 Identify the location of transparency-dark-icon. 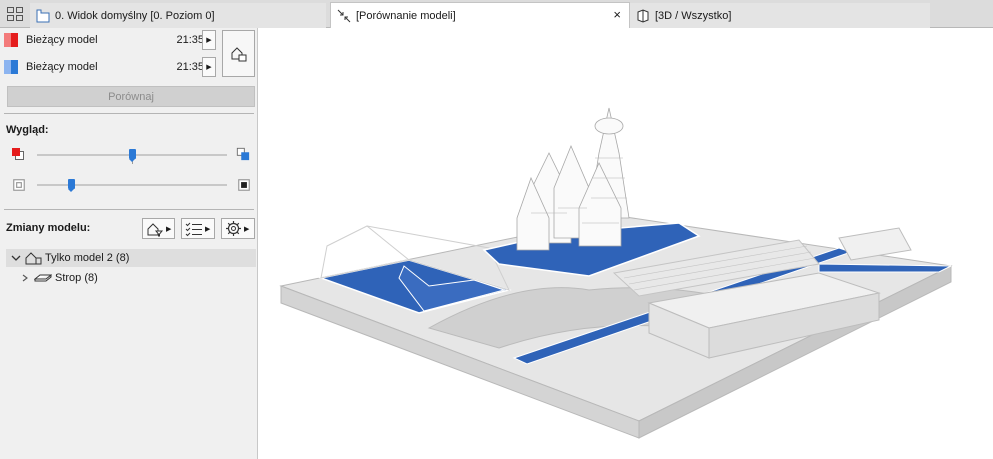
(244, 185).